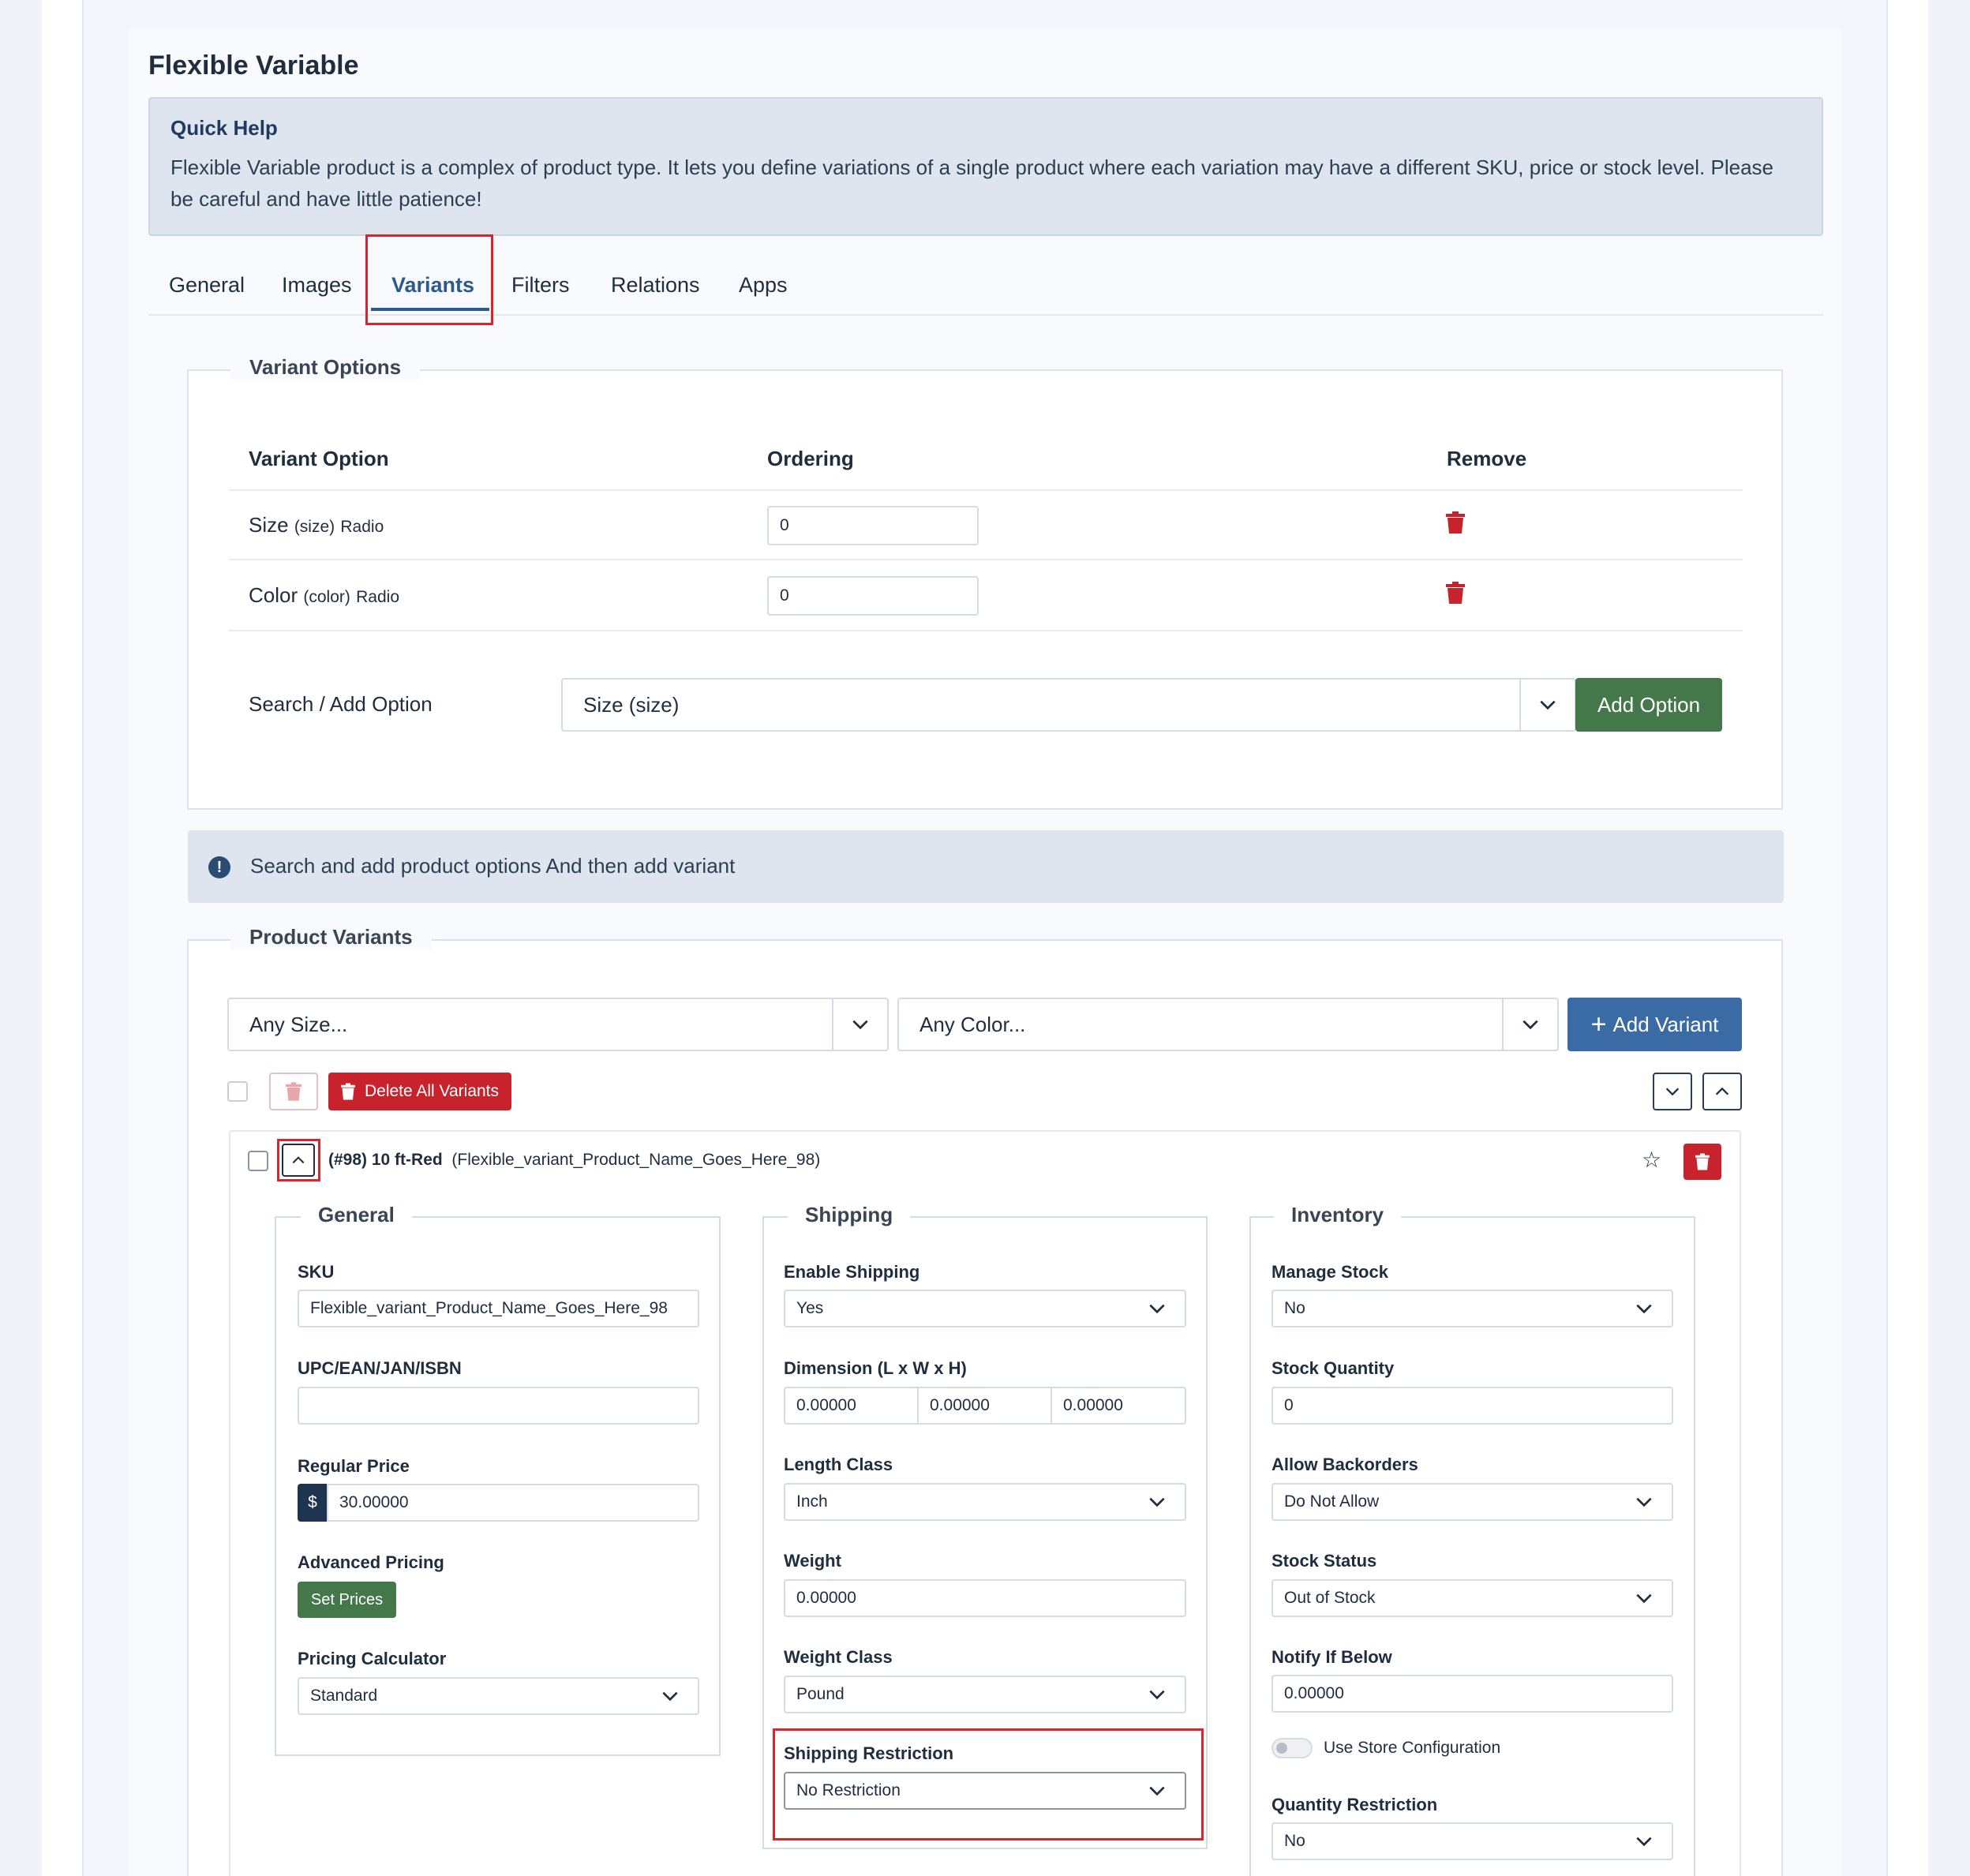 This screenshot has height=1876, width=1970. I want to click on dimension-length-input: 0.00000, so click(851, 1406).